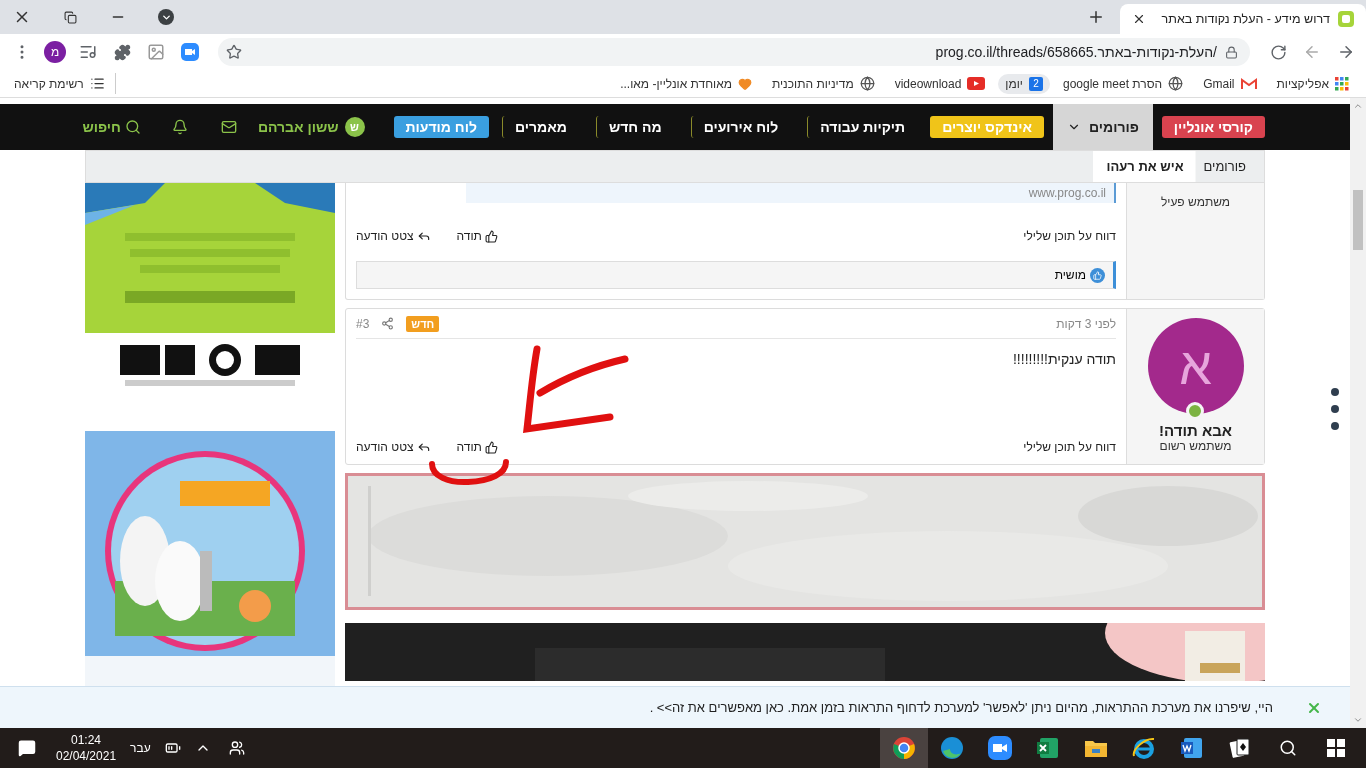  I want to click on bookmark: videownload, so click(940, 83).